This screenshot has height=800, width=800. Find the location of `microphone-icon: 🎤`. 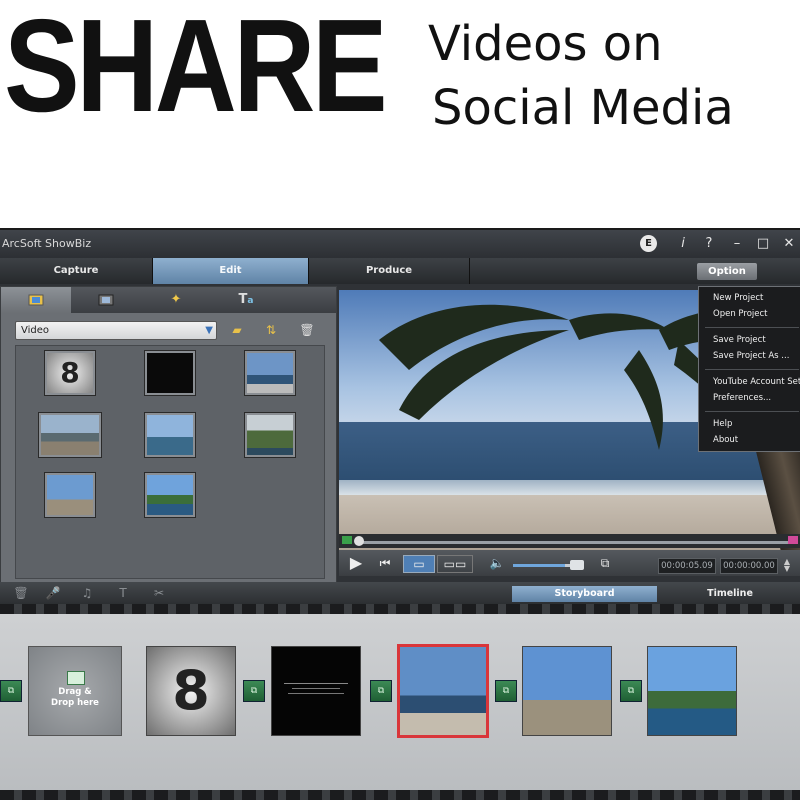

microphone-icon: 🎤 is located at coordinates (53, 593).